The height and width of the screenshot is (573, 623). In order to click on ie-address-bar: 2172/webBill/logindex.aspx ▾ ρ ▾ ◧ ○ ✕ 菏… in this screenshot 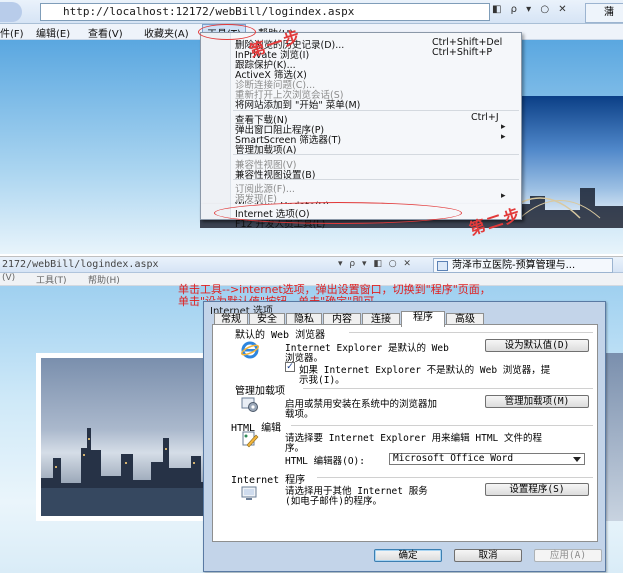, I will do `click(311, 265)`.